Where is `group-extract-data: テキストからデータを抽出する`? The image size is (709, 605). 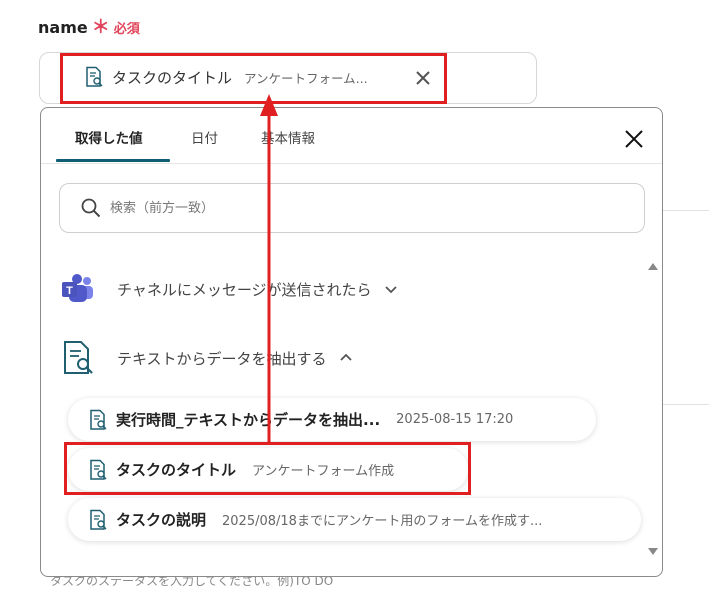
group-extract-data: テキストからデータを抽出する is located at coordinates (207, 358).